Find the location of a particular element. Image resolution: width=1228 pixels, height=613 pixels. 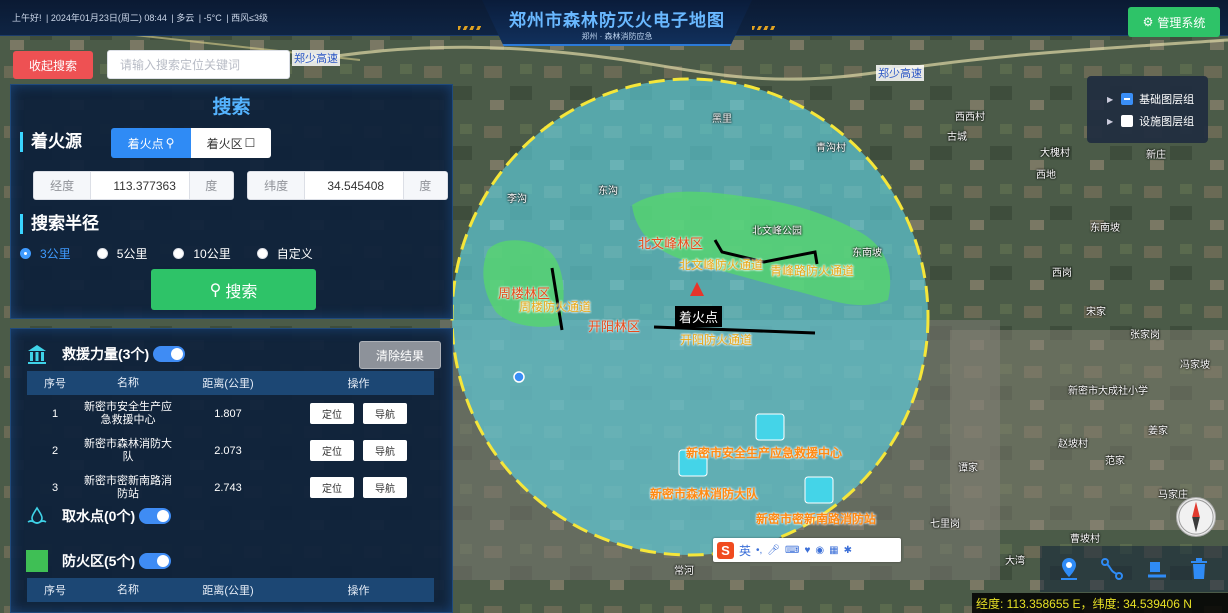

rescue-toggle is located at coordinates (169, 354).